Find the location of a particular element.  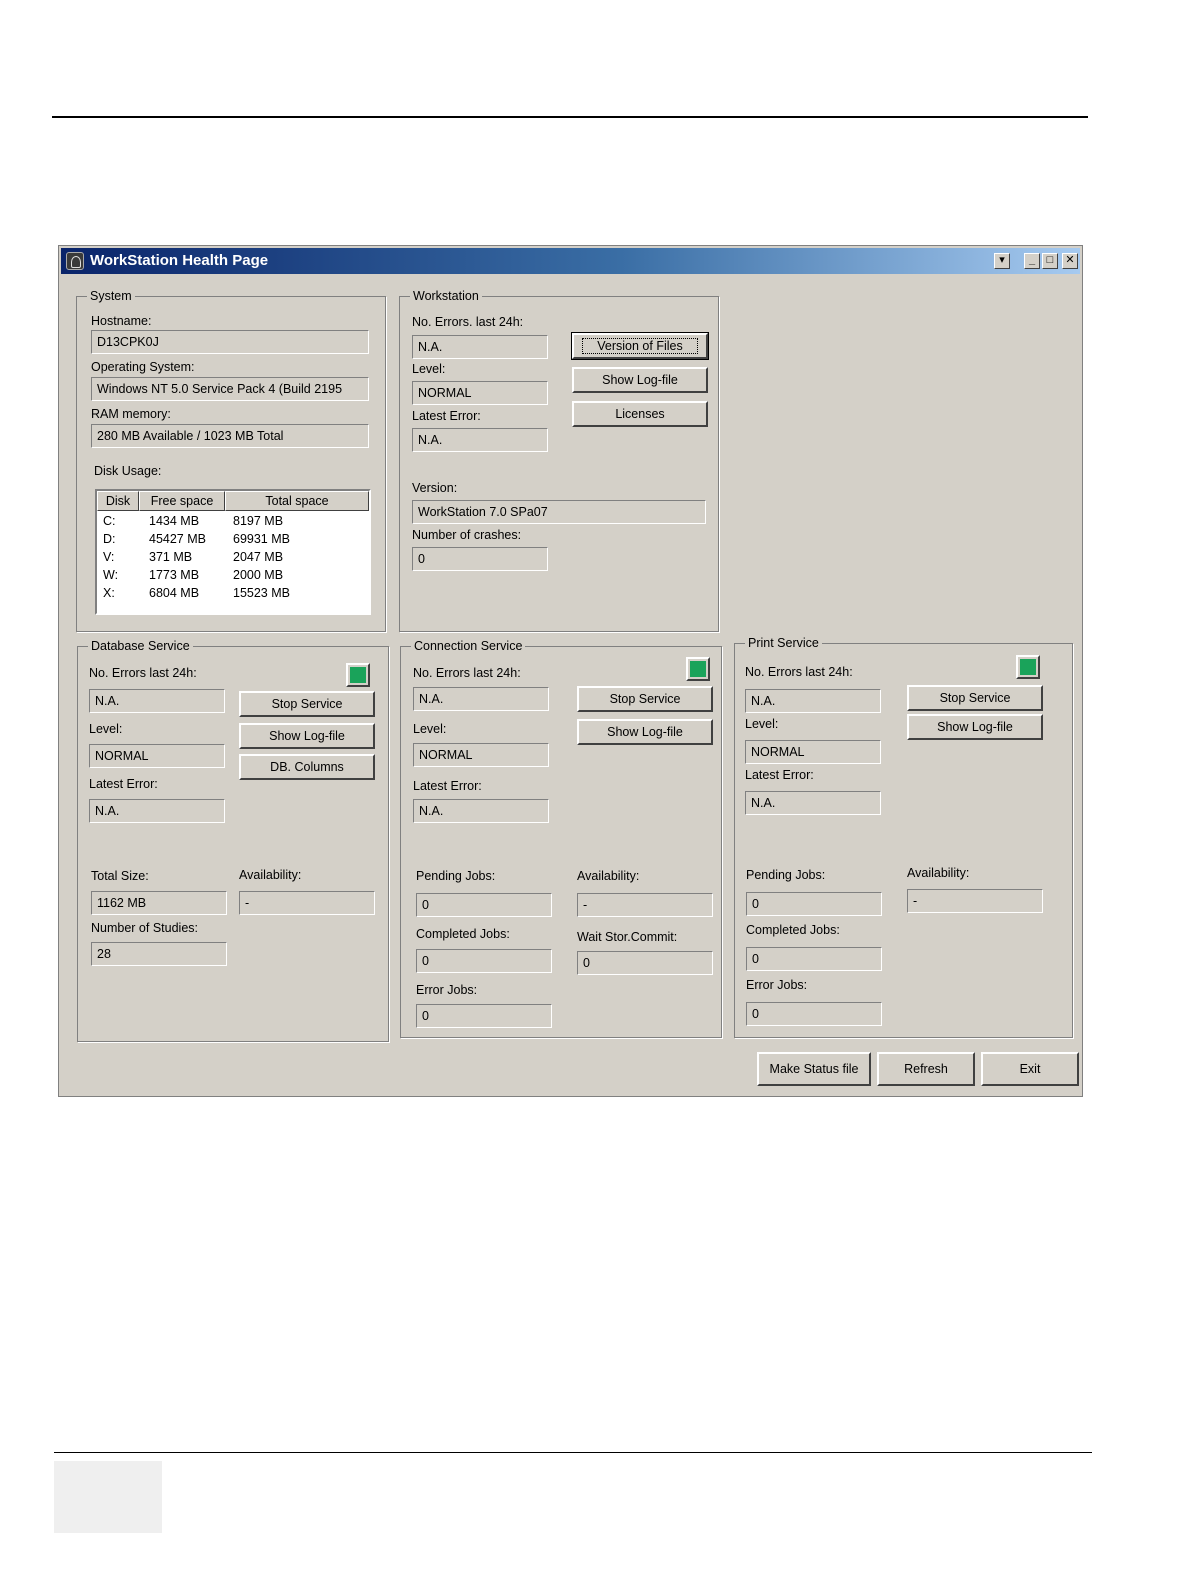

column-header-free-space: Free space is located at coordinates (182, 501).